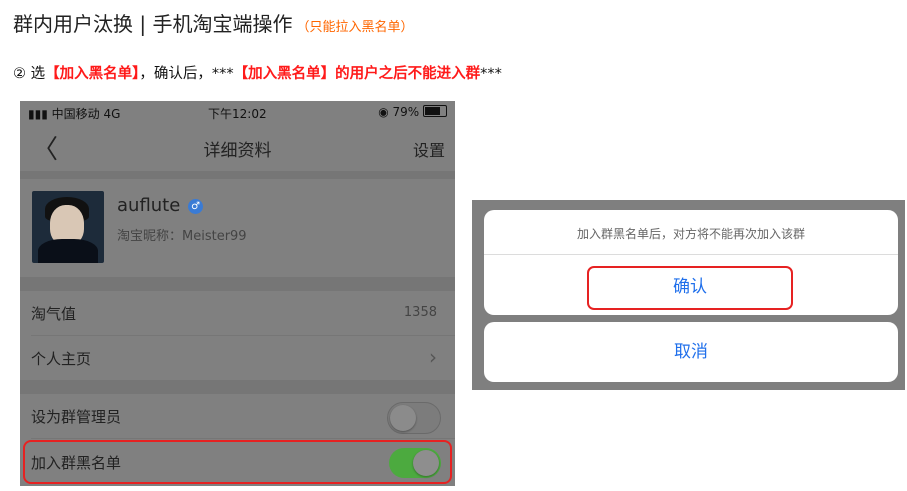 The width and height of the screenshot is (907, 491). I want to click on page-title-hint: （只能拉入黑名单）, so click(355, 27).